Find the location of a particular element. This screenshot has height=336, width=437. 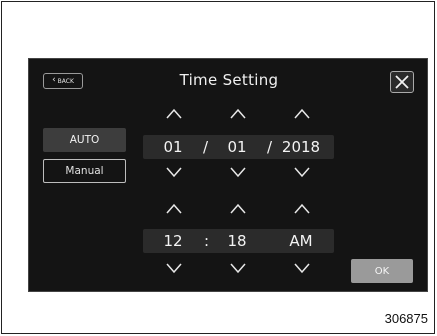

year-down-arrow is located at coordinates (302, 172).